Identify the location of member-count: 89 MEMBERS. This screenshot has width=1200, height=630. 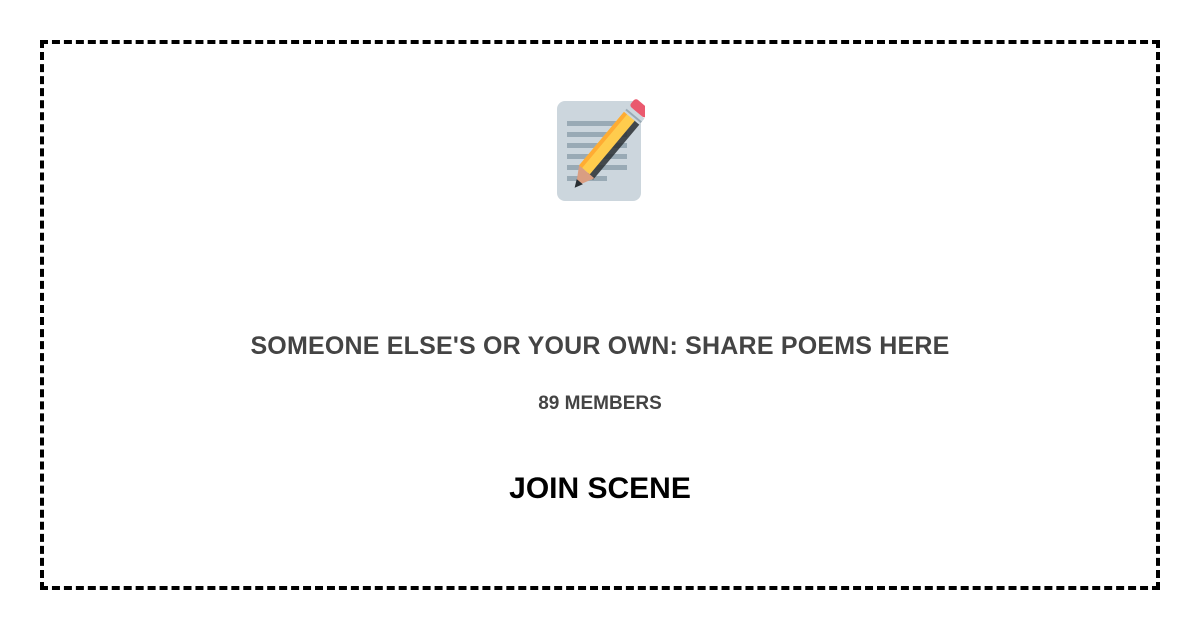
(600, 403).